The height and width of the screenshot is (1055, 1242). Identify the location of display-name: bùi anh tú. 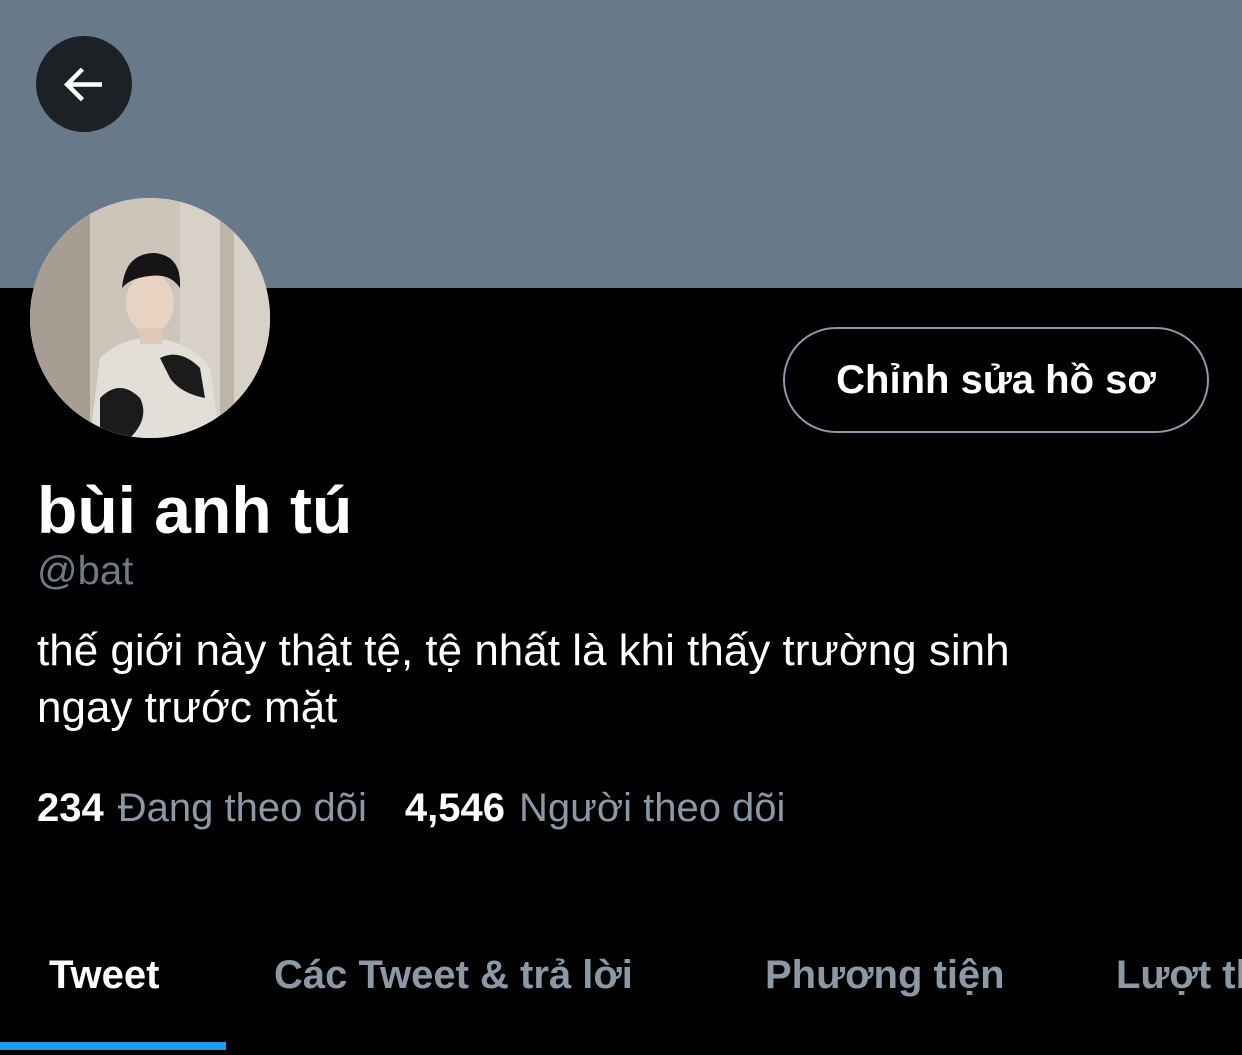
(195, 510).